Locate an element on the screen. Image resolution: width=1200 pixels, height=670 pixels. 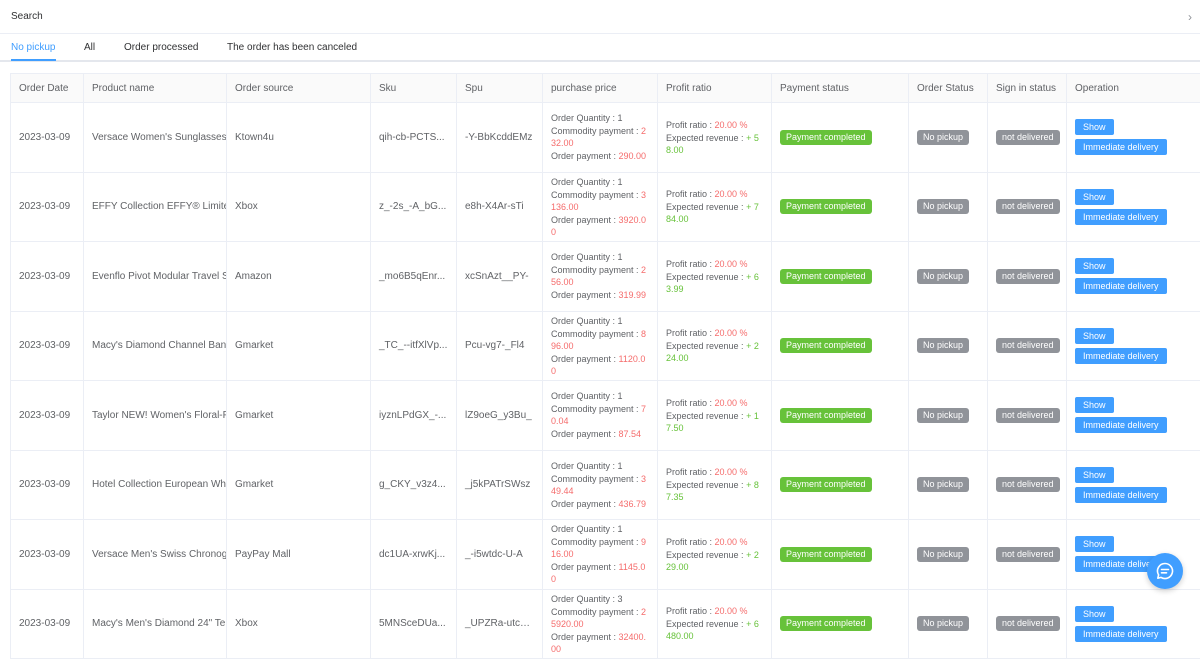
chevron-right-icon: › is located at coordinates (1190, 17).